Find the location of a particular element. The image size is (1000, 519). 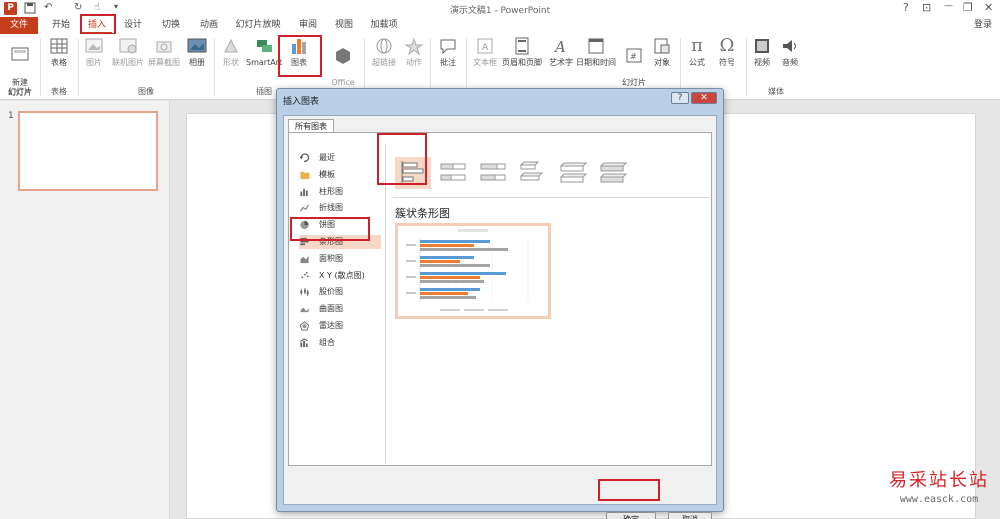

wordart-button: A 艺术字 is located at coordinates (561, 52).